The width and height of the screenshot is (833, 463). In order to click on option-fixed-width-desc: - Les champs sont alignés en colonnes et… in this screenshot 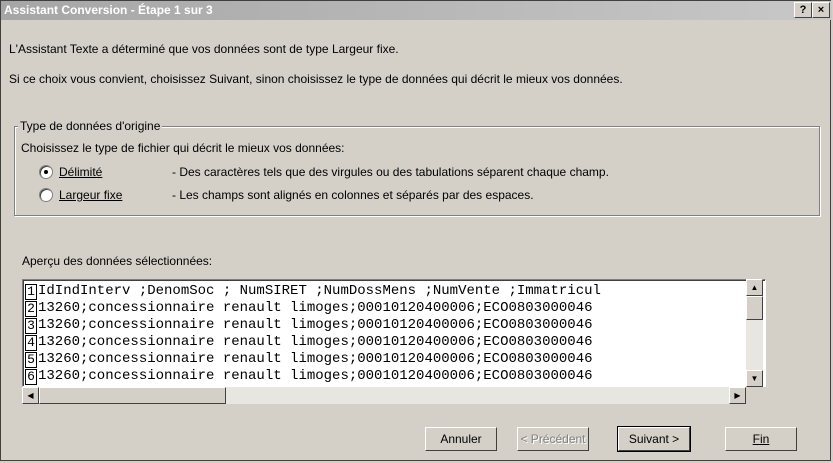, I will do `click(353, 195)`.